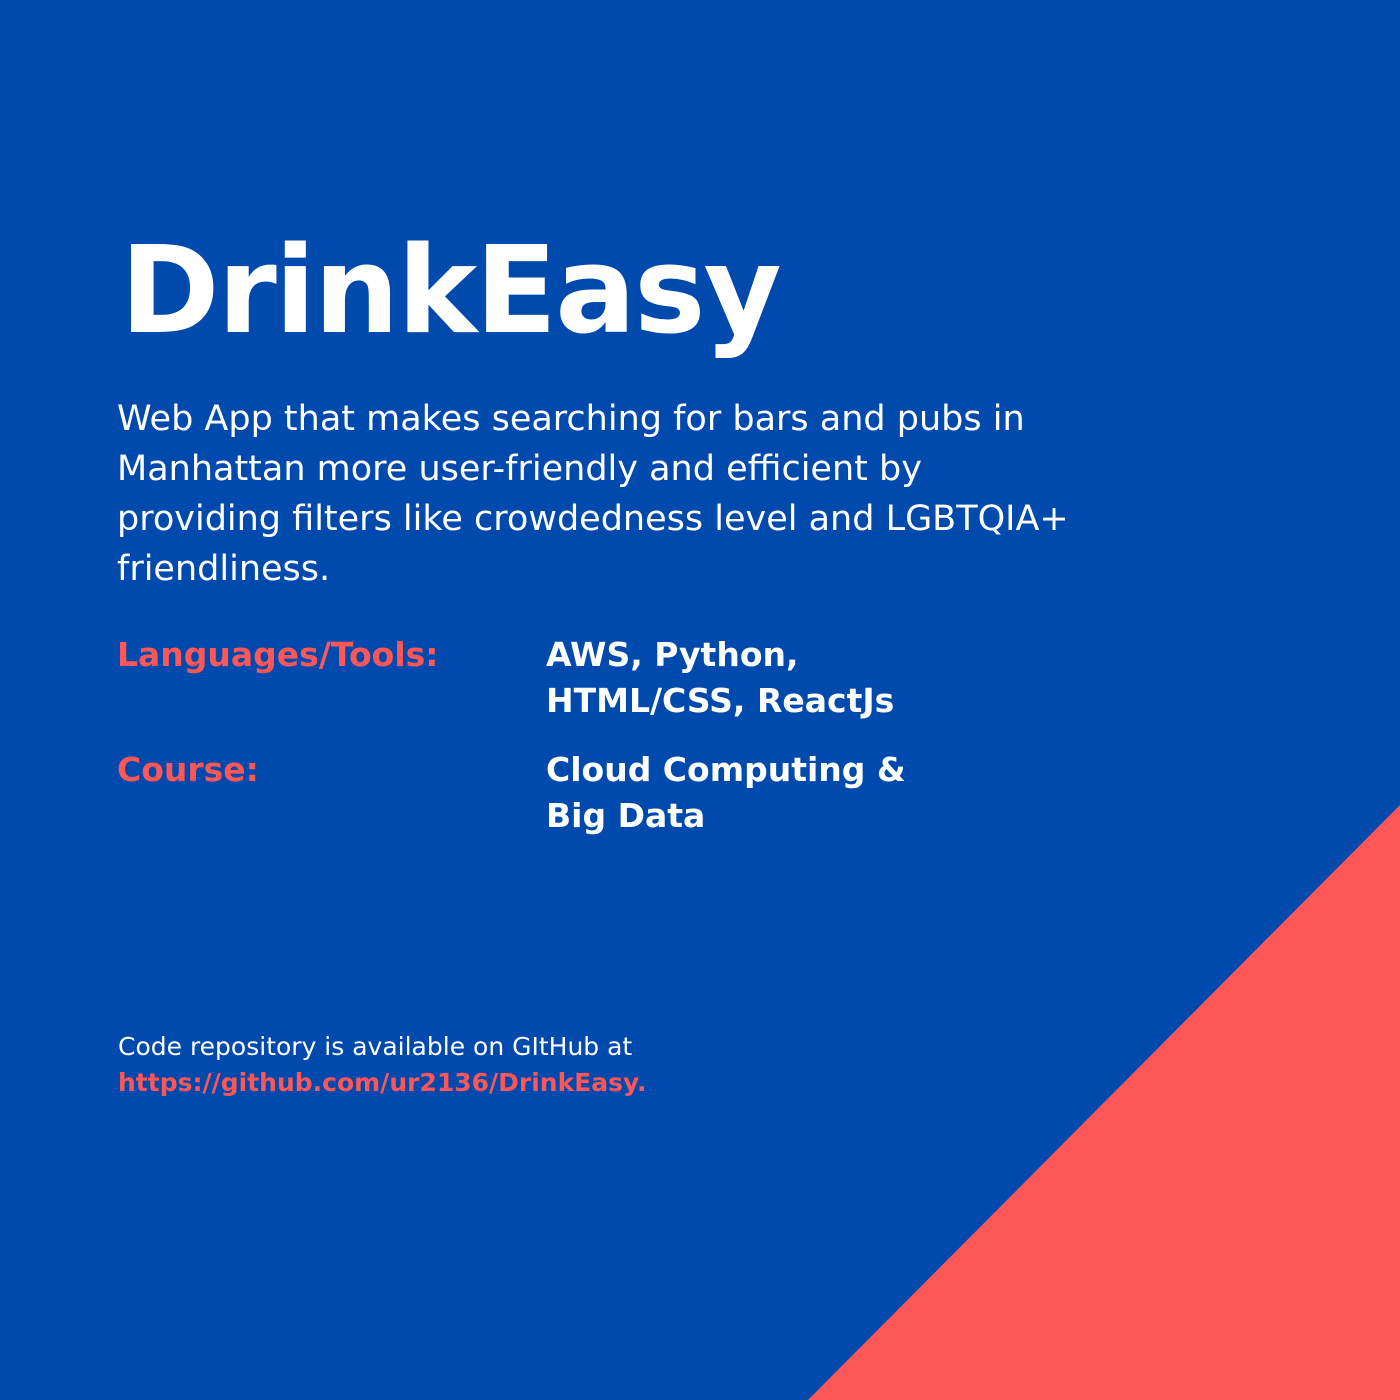 The image size is (1400, 1400). What do you see at coordinates (451, 291) in the screenshot?
I see `project-title: DrinkEasy` at bounding box center [451, 291].